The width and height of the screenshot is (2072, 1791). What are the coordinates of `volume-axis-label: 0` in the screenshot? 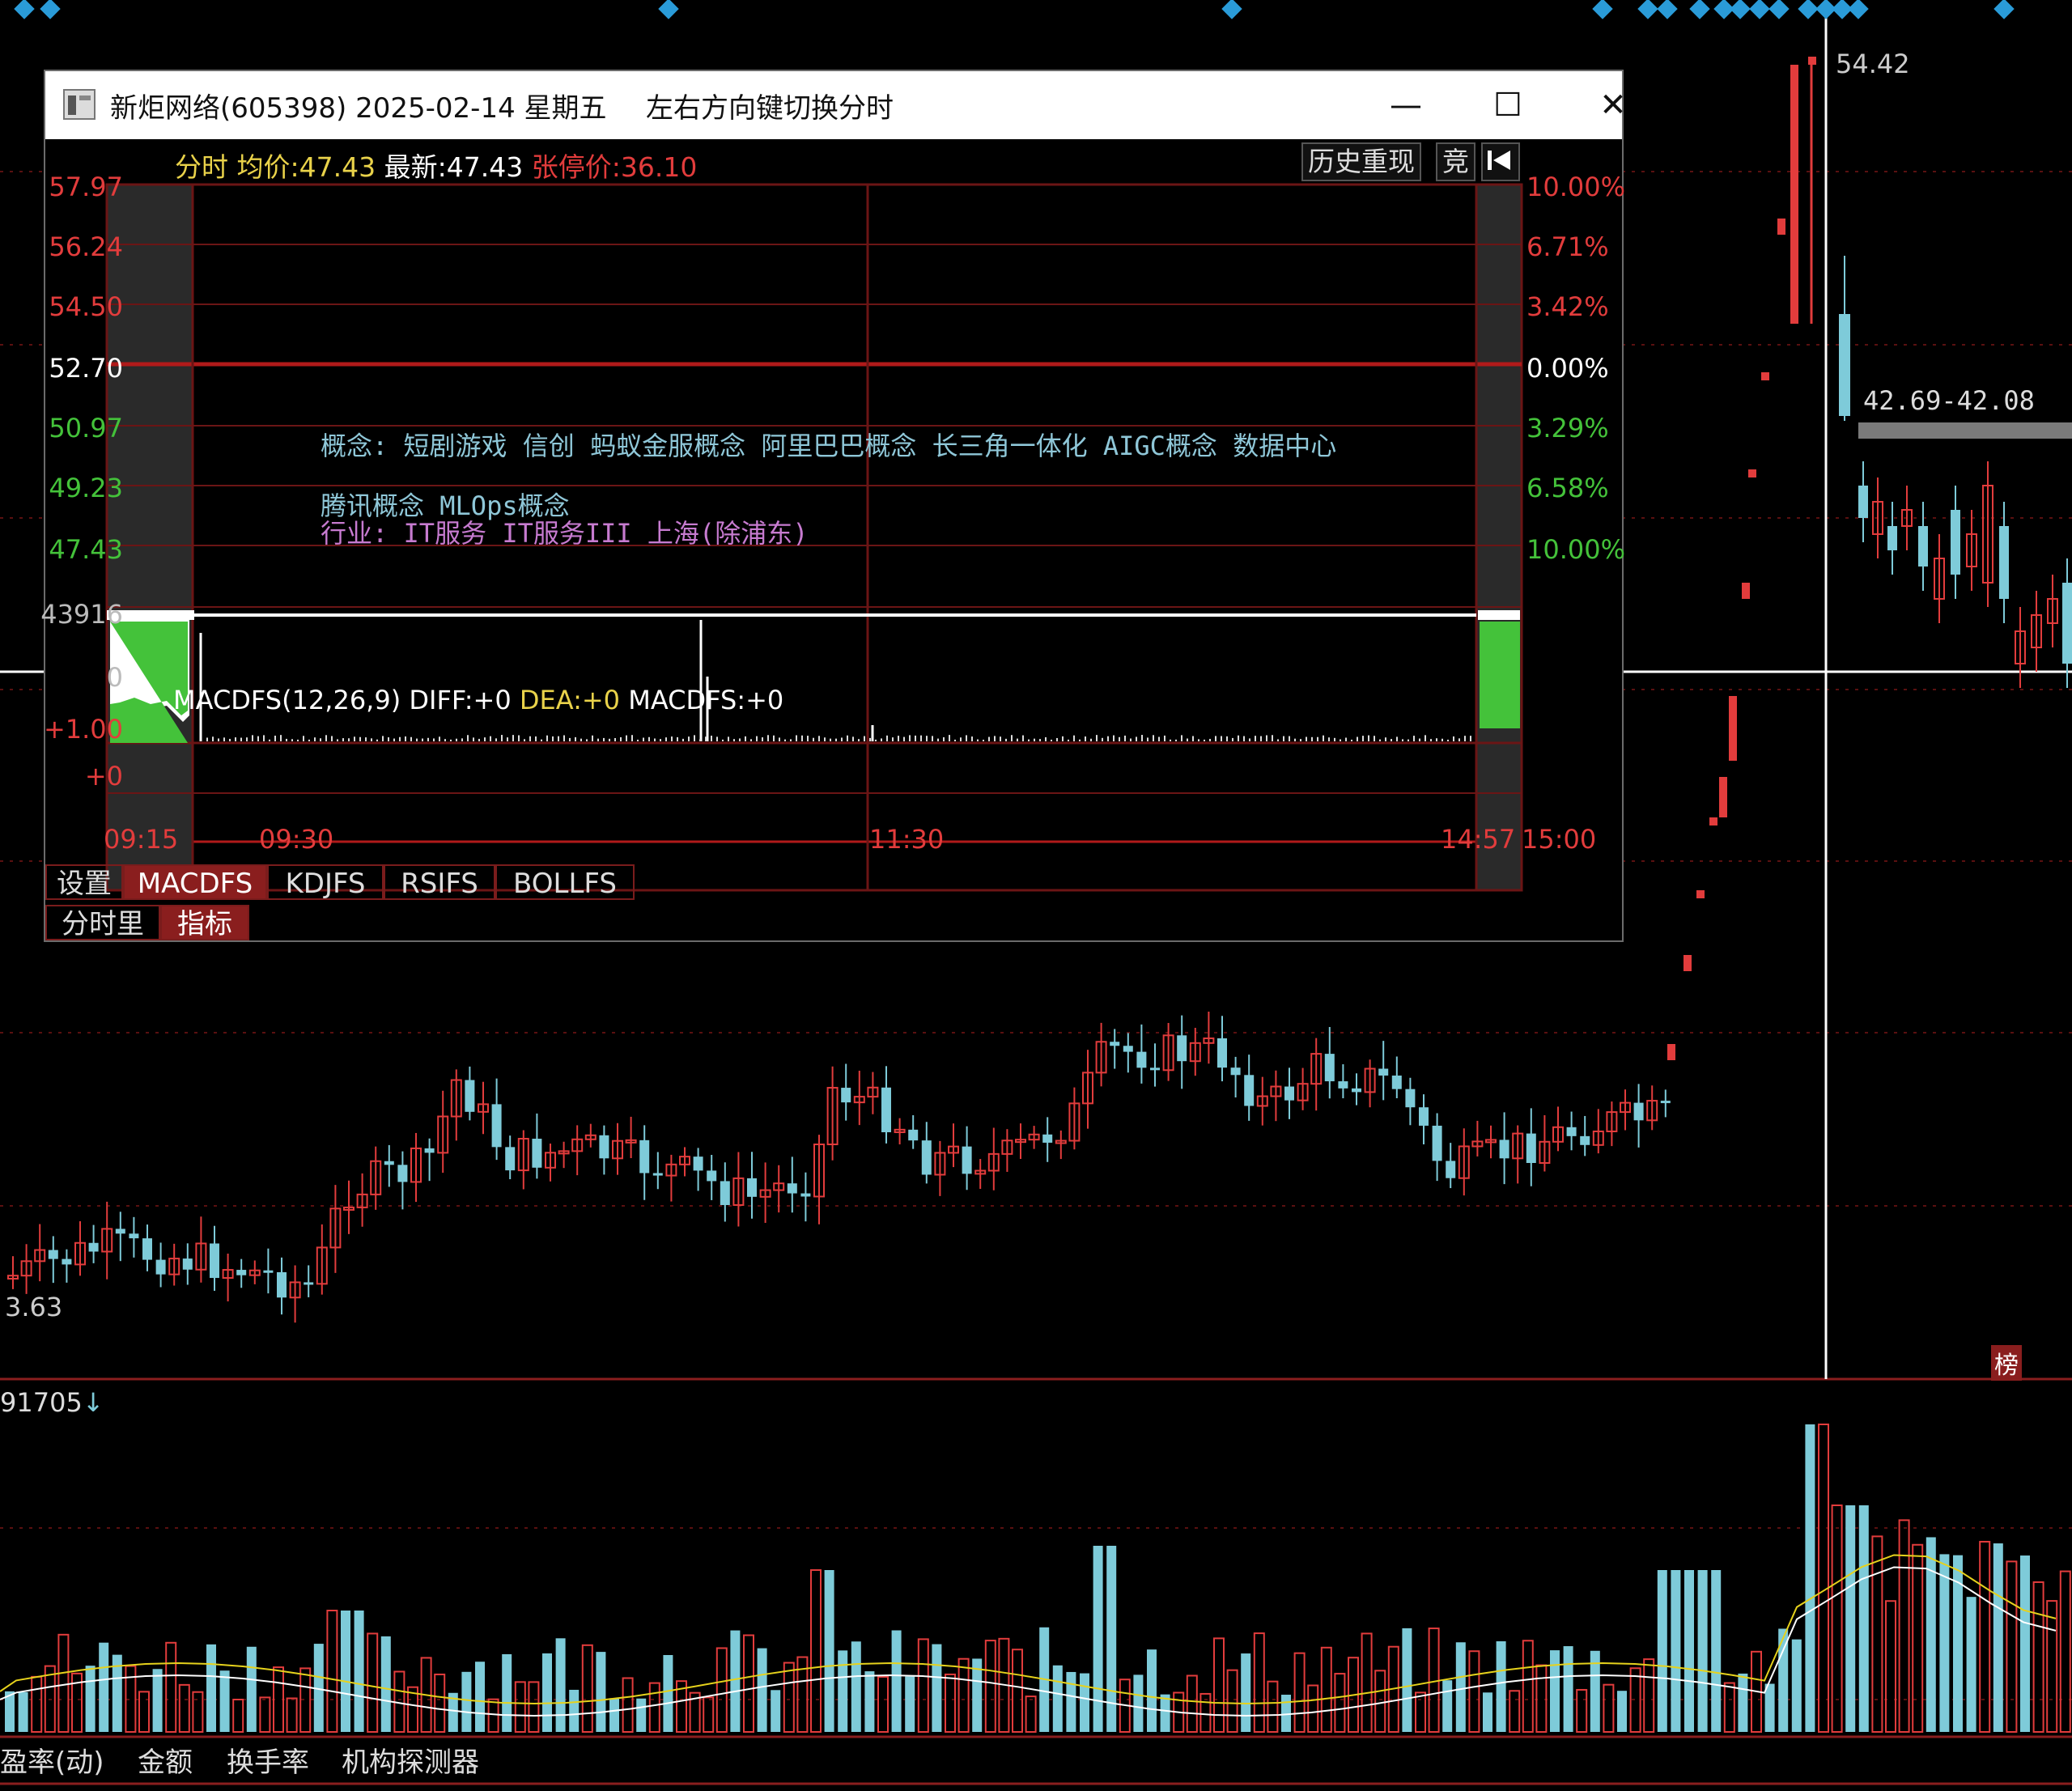 It's located at (114, 677).